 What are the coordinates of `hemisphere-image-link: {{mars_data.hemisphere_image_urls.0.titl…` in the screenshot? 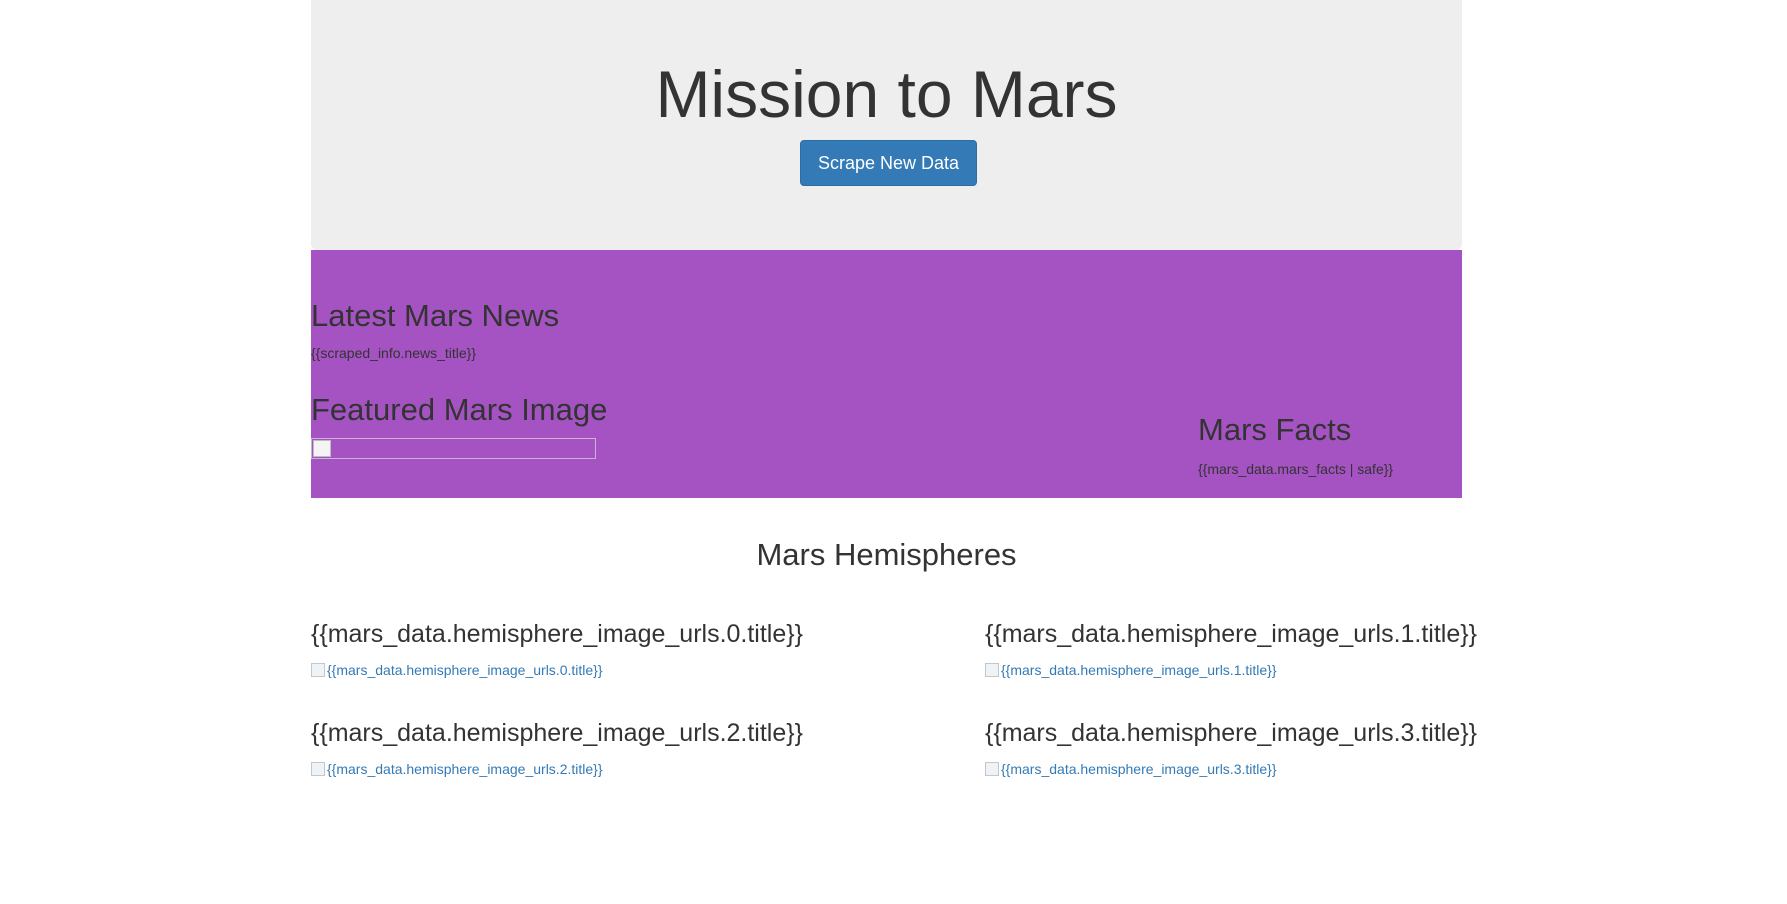 It's located at (557, 670).